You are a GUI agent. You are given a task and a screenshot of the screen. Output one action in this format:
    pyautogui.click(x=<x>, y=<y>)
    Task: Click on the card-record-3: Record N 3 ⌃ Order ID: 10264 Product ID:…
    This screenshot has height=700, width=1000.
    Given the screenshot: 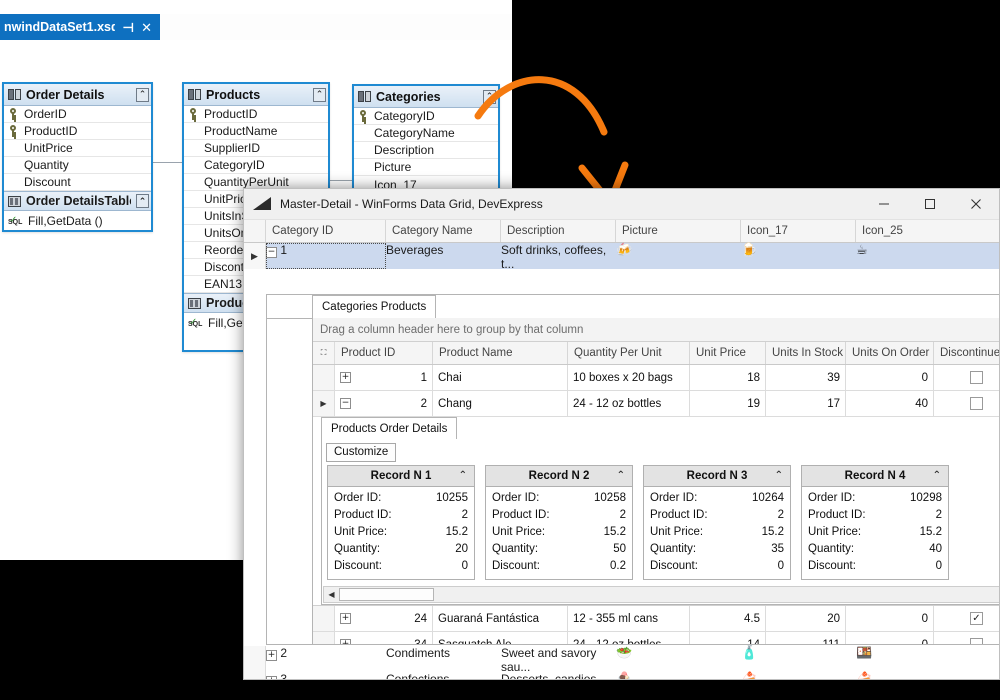 What is the action you would take?
    pyautogui.click(x=717, y=522)
    